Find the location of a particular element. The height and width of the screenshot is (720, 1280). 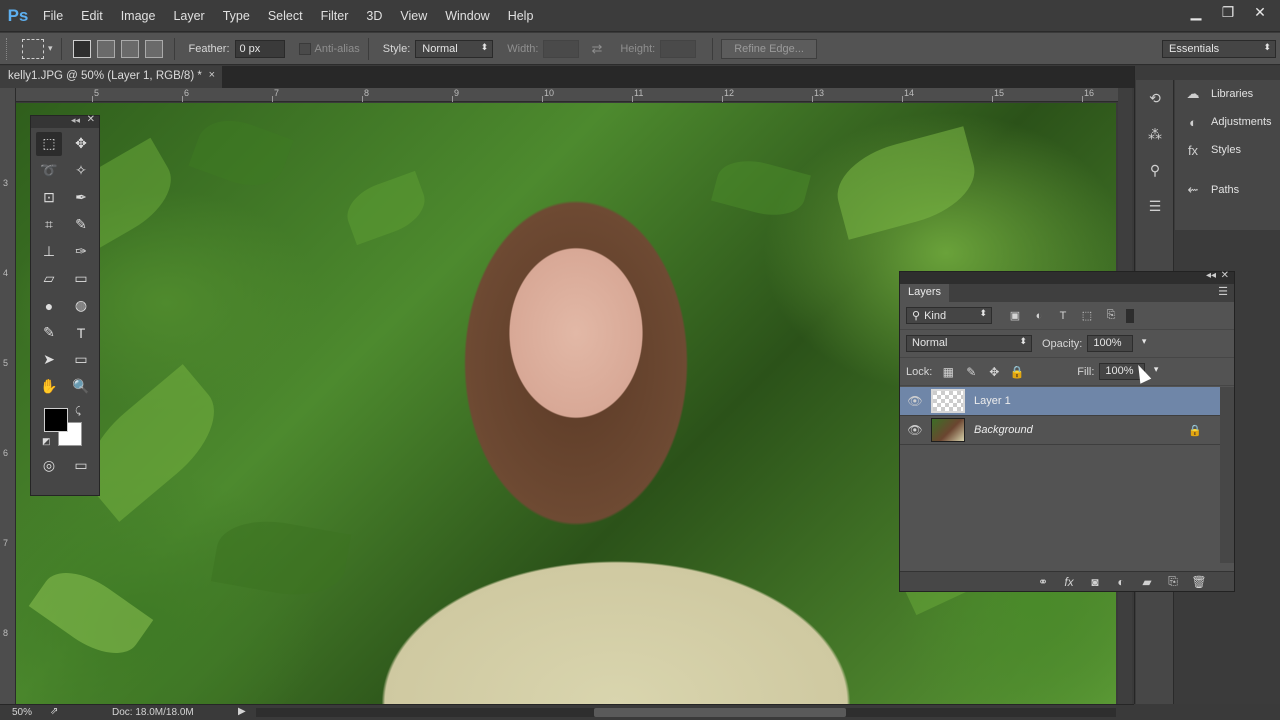

screen-mode-icon: ▭ is located at coordinates (81, 466).